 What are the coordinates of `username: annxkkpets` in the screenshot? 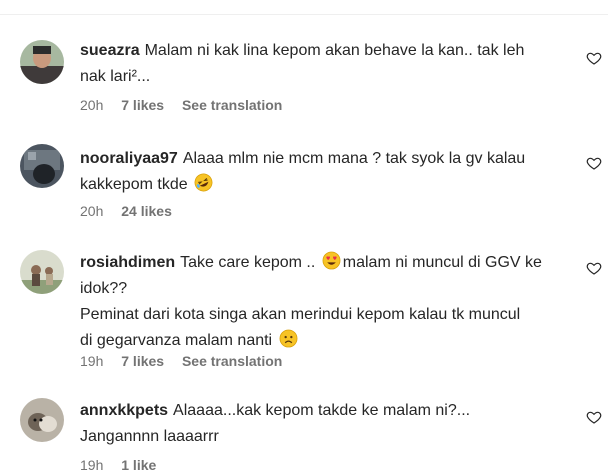 It's located at (124, 410).